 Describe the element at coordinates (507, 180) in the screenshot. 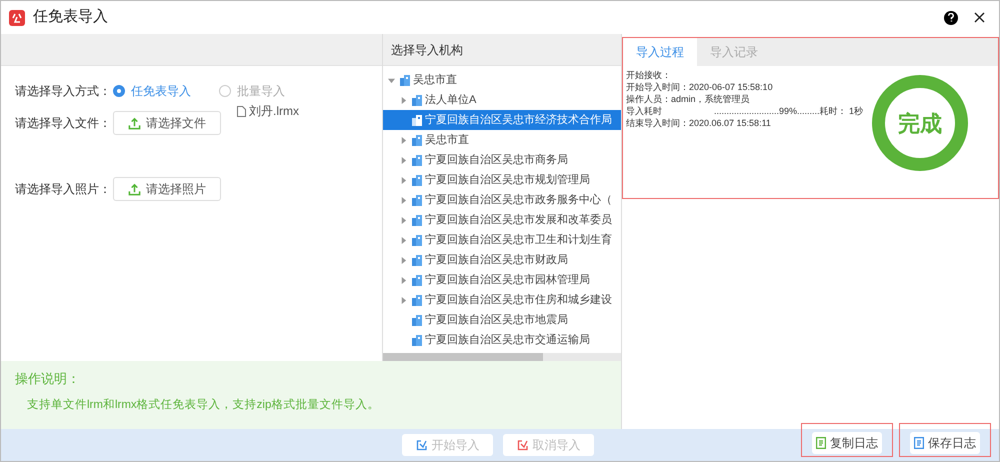

I see `tree-item-label: 宁夏回族自治区吴忠市规划管理局` at that location.